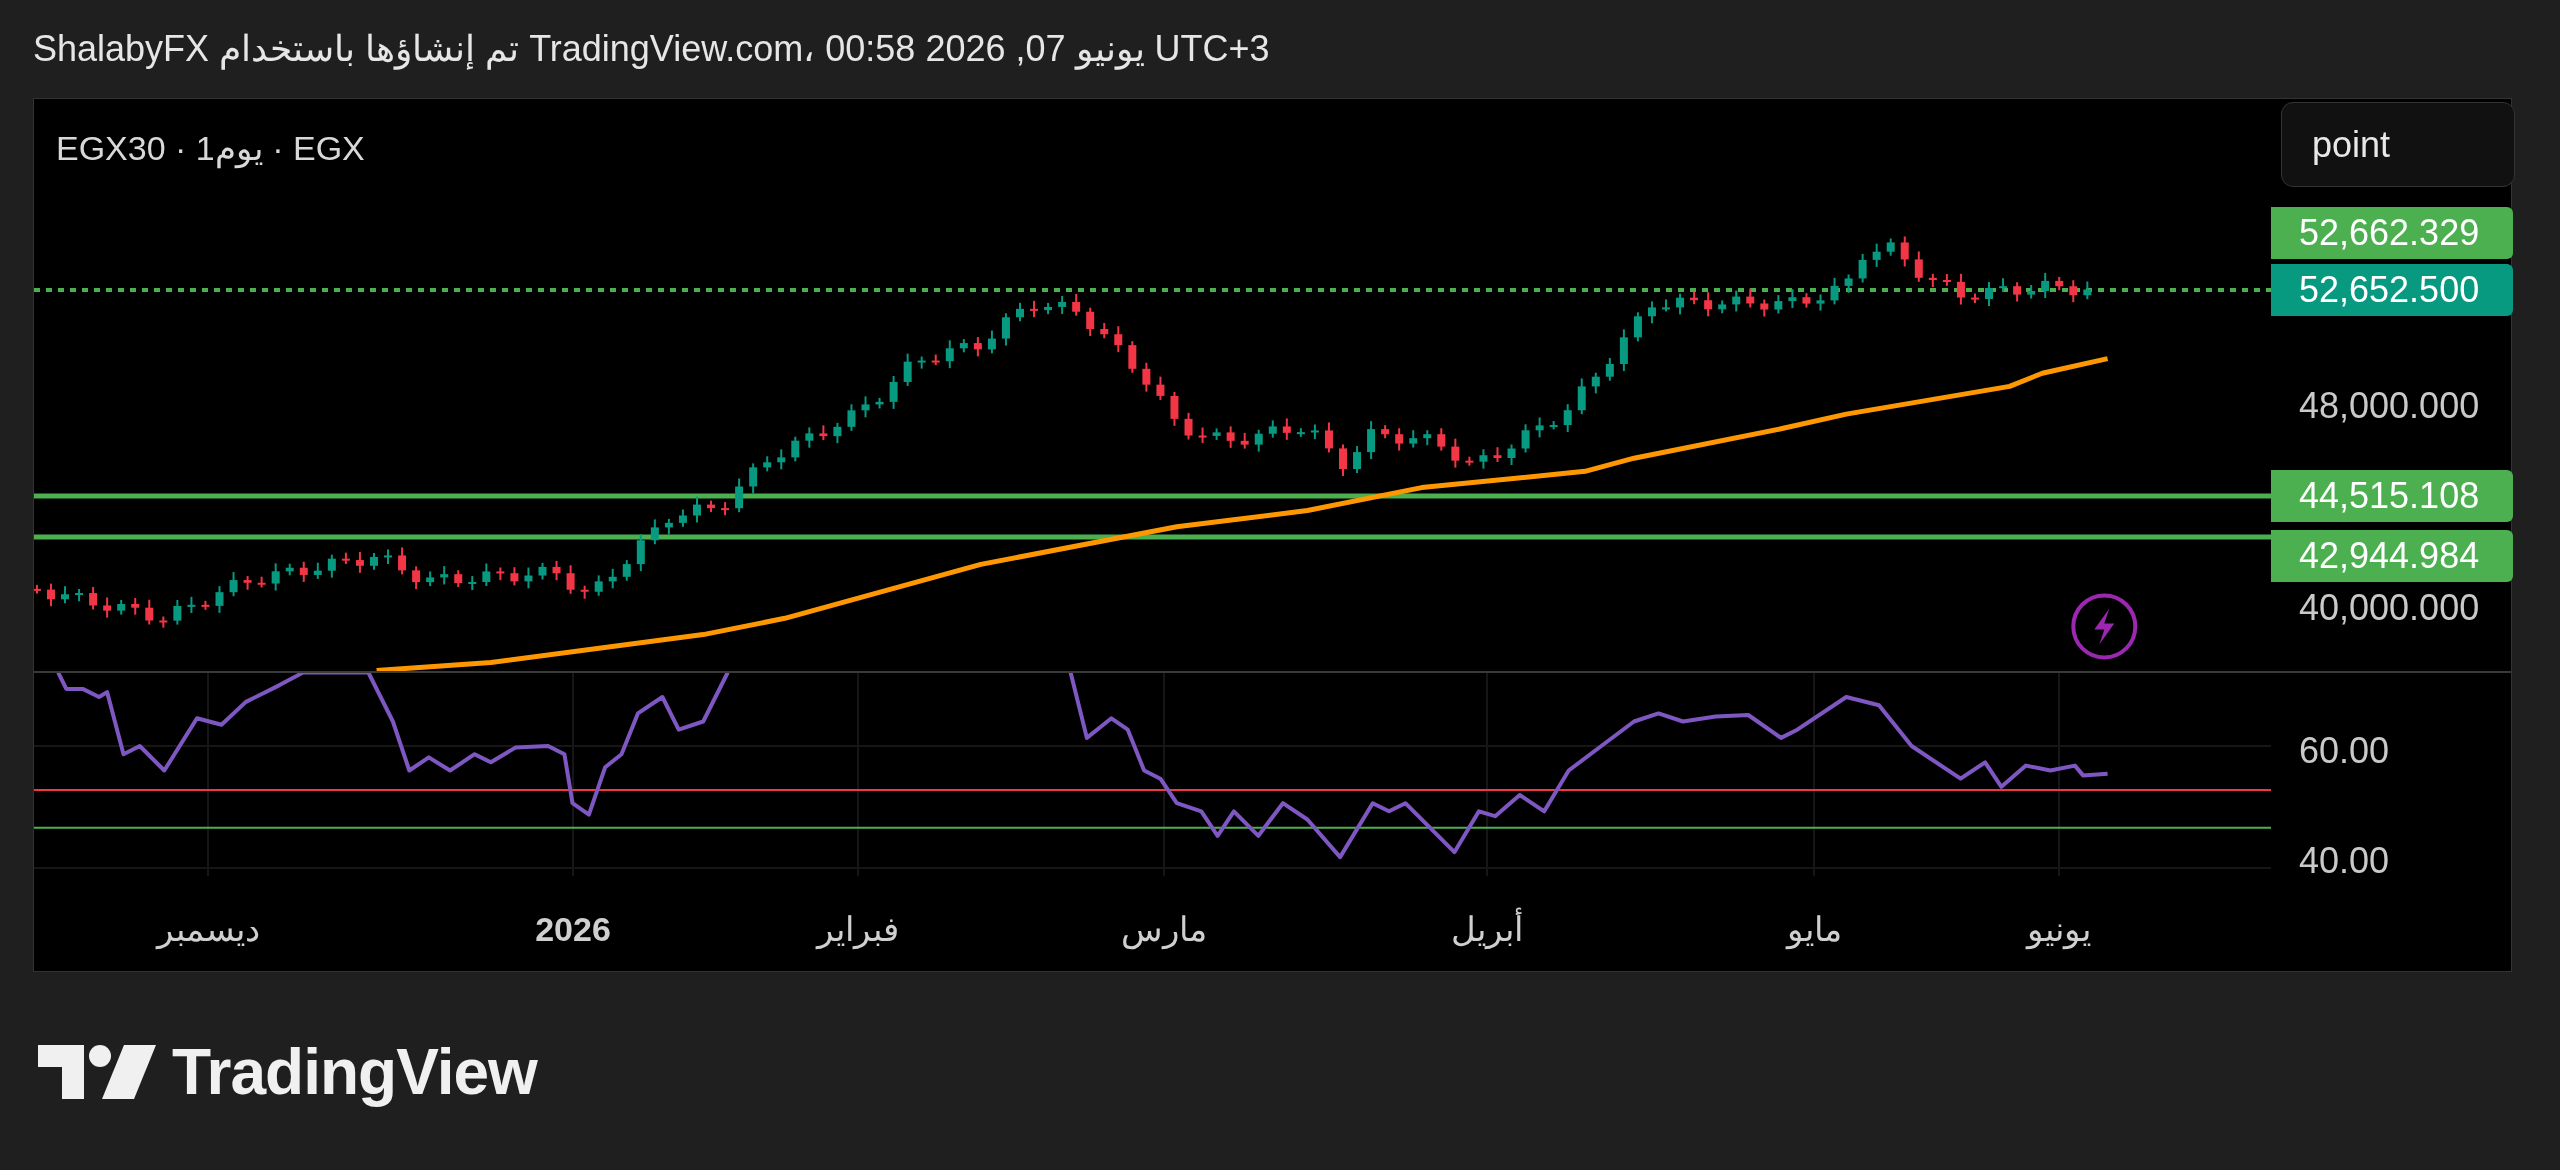 The image size is (2560, 1170). Describe the element at coordinates (858, 930) in the screenshot. I see `time-scale-label: فبراير` at that location.